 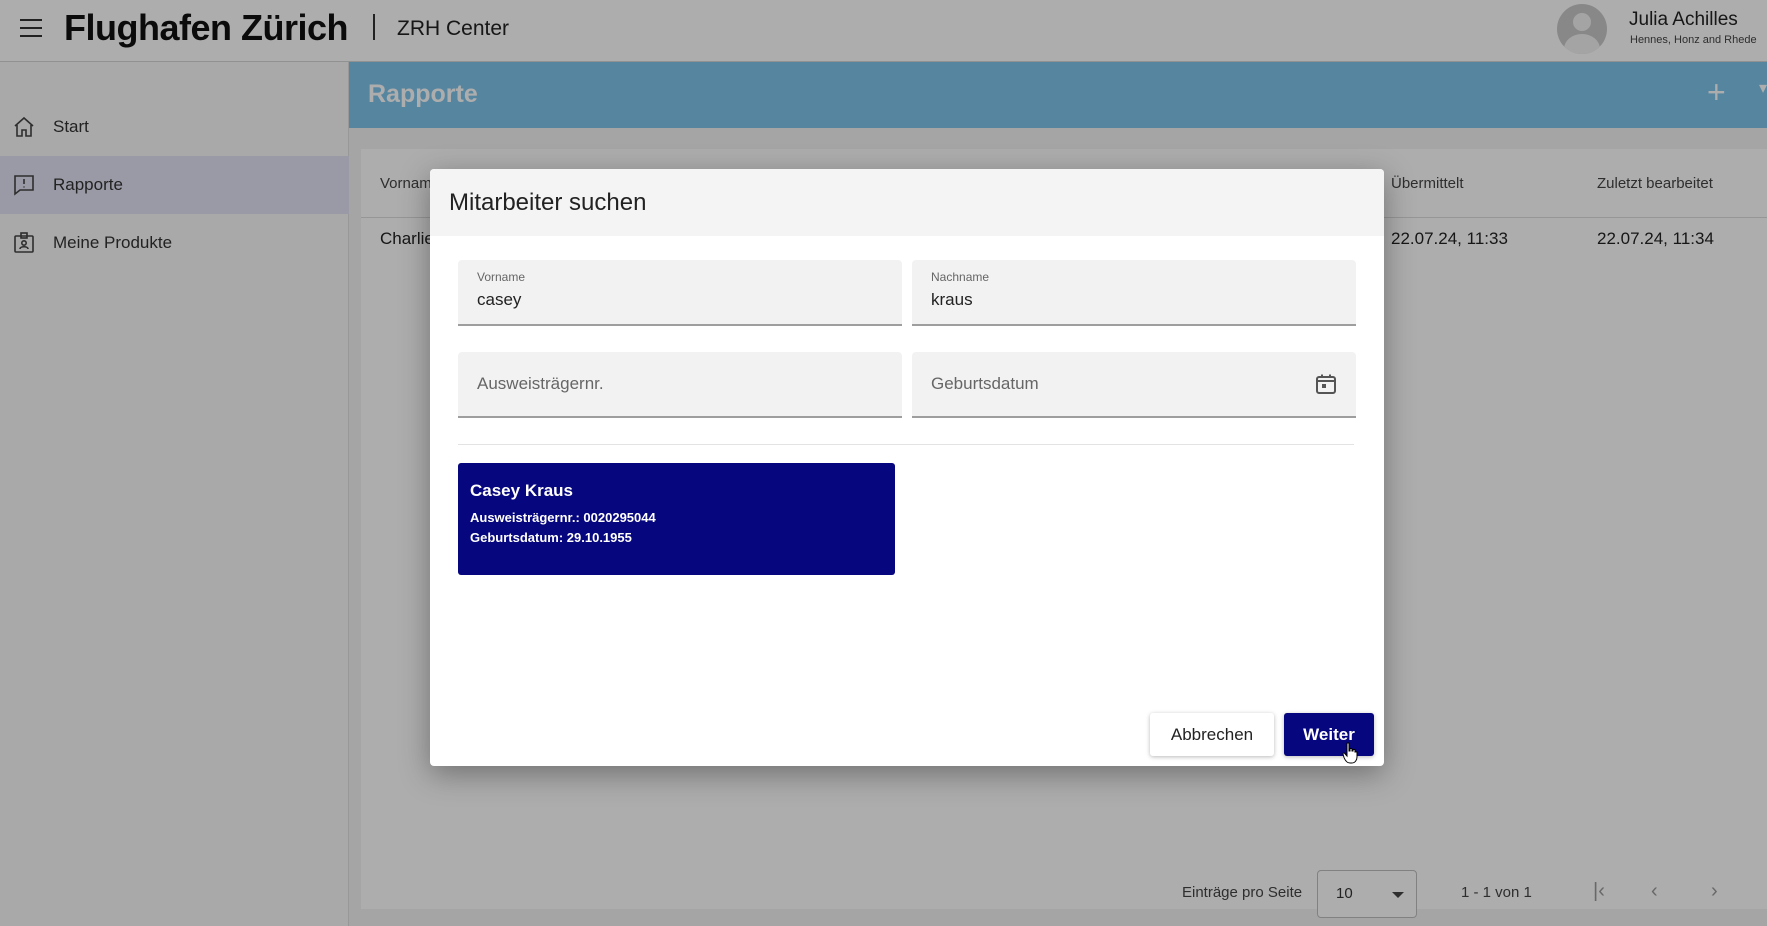 I want to click on birthdate-input, so click(x=1120, y=384).